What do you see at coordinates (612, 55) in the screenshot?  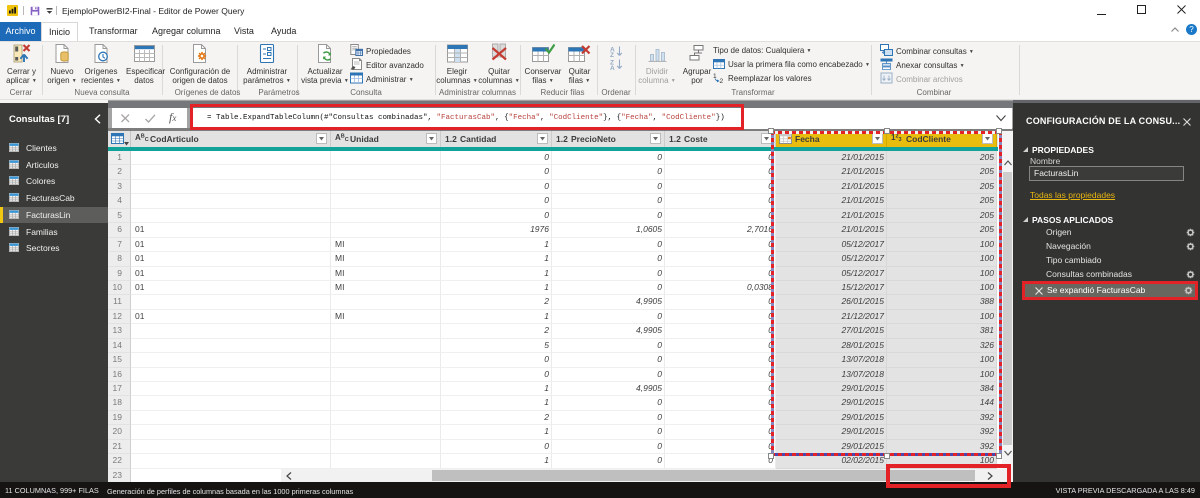 I see `svg-text: Z` at bounding box center [612, 55].